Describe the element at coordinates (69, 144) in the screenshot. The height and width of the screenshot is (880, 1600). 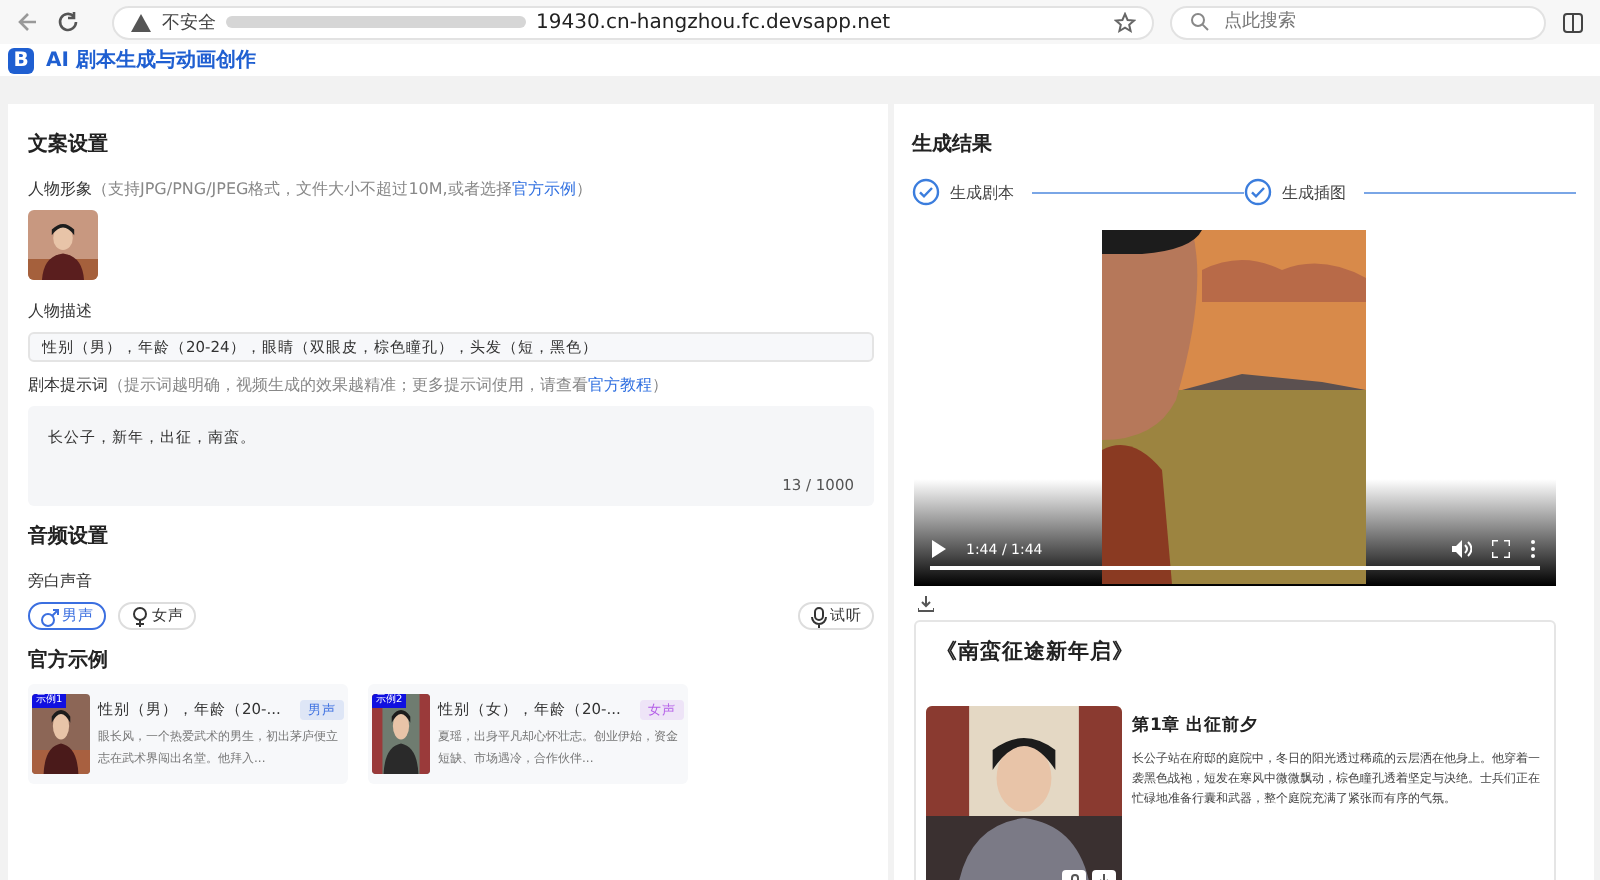
I see `section-title: 文案设置` at that location.